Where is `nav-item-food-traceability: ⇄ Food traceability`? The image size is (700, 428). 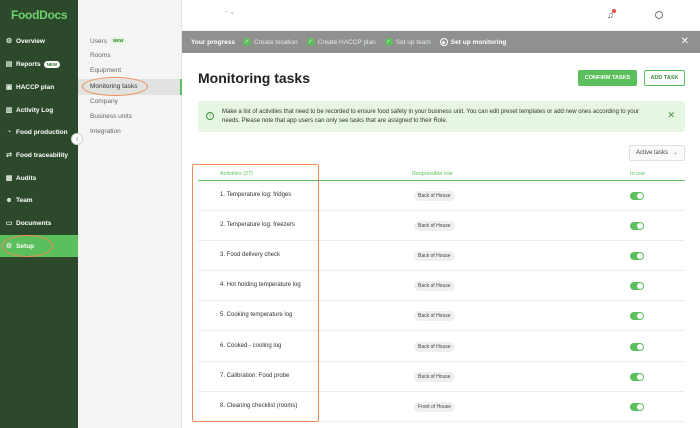 nav-item-food-traceability: ⇄ Food traceability is located at coordinates (39, 155).